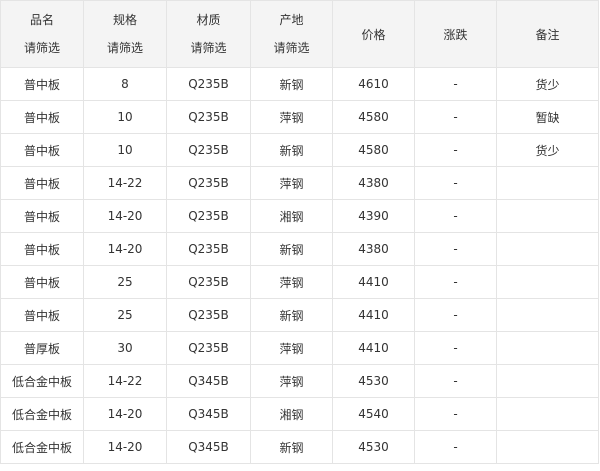  Describe the element at coordinates (42, 348) in the screenshot. I see `cell-name: 普厚板` at that location.